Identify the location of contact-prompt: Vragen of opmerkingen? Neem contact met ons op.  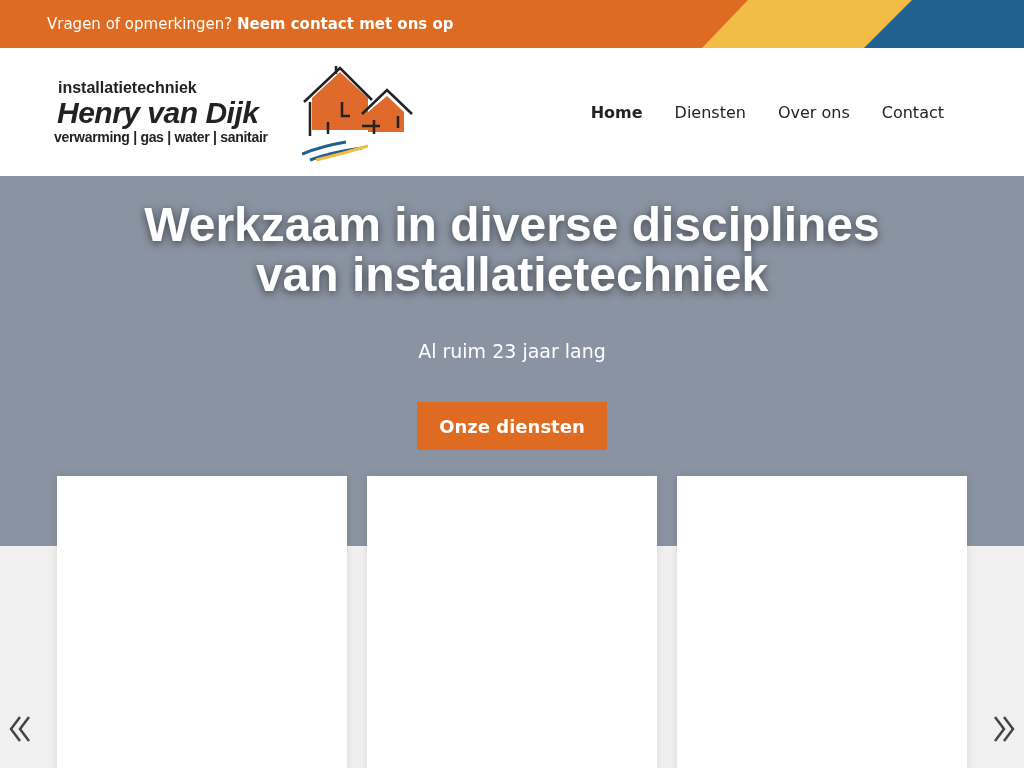
(250, 24).